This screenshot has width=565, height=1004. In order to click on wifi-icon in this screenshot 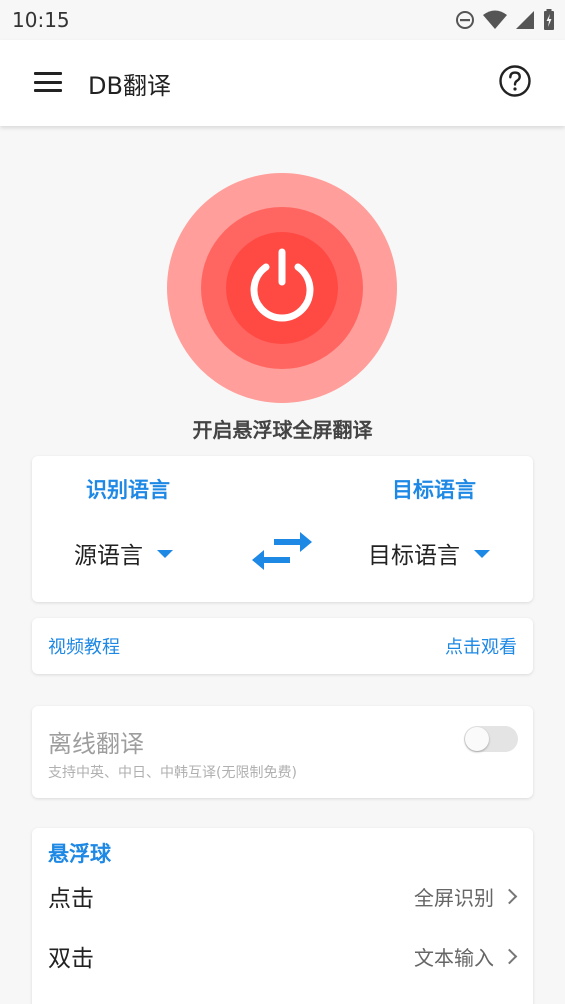, I will do `click(495, 19)`.